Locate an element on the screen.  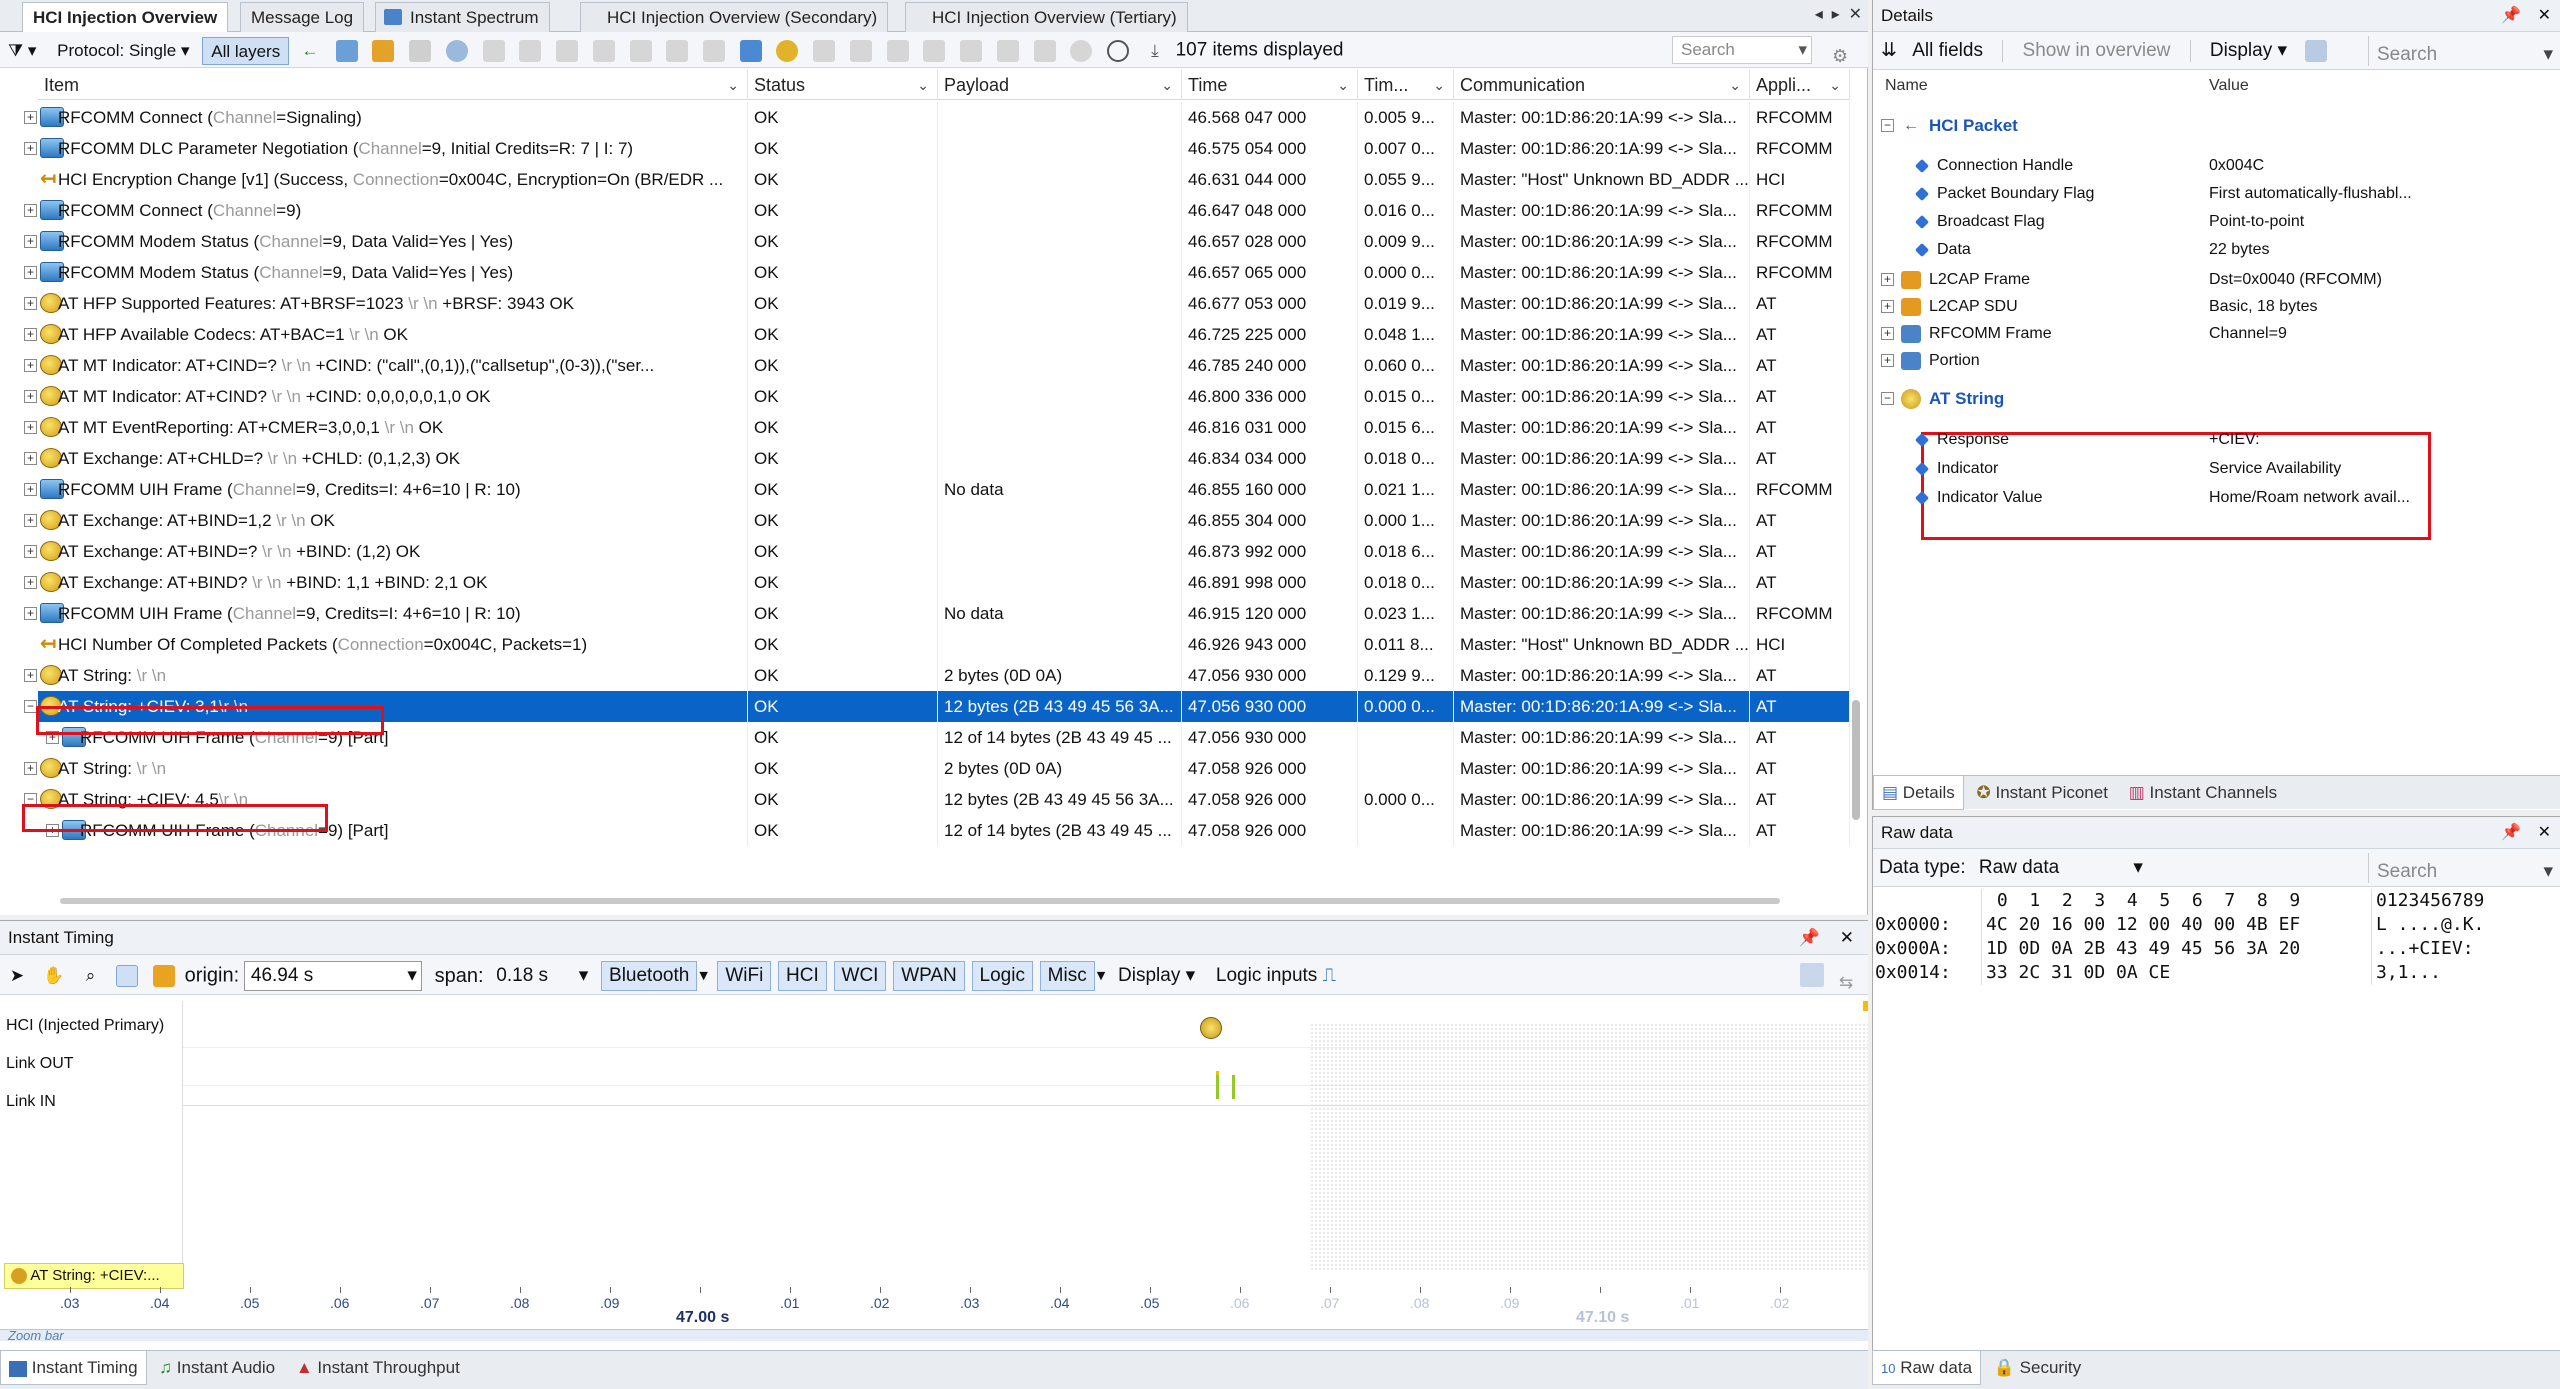
raw-ascii-line: ...+CIEV: is located at coordinates (2468, 949).